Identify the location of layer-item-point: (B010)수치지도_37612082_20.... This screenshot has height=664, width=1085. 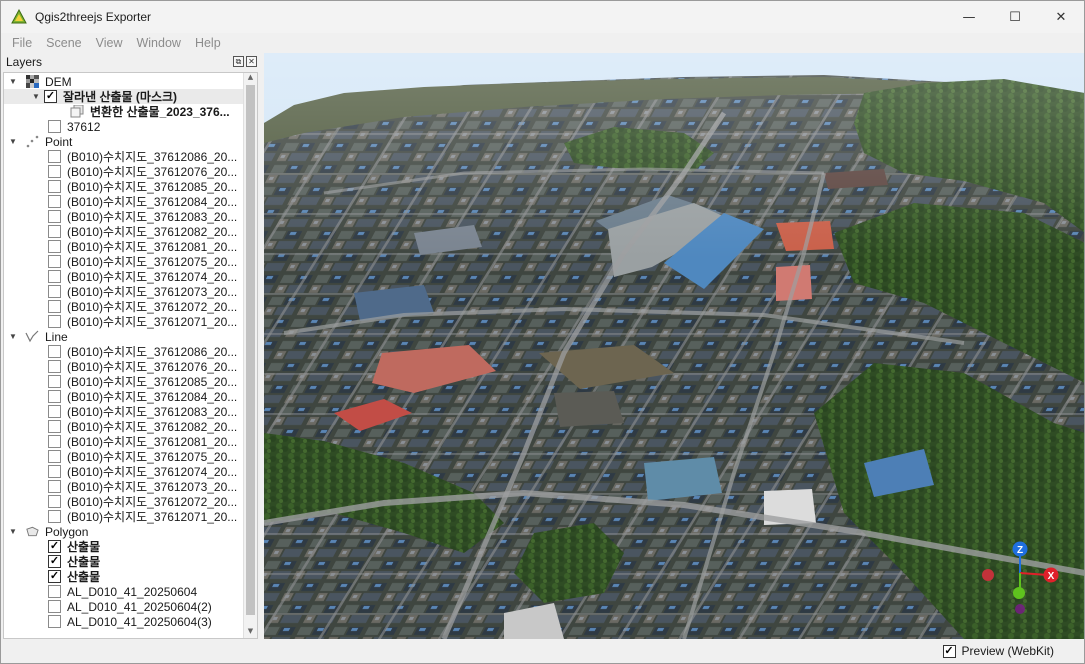
(124, 231).